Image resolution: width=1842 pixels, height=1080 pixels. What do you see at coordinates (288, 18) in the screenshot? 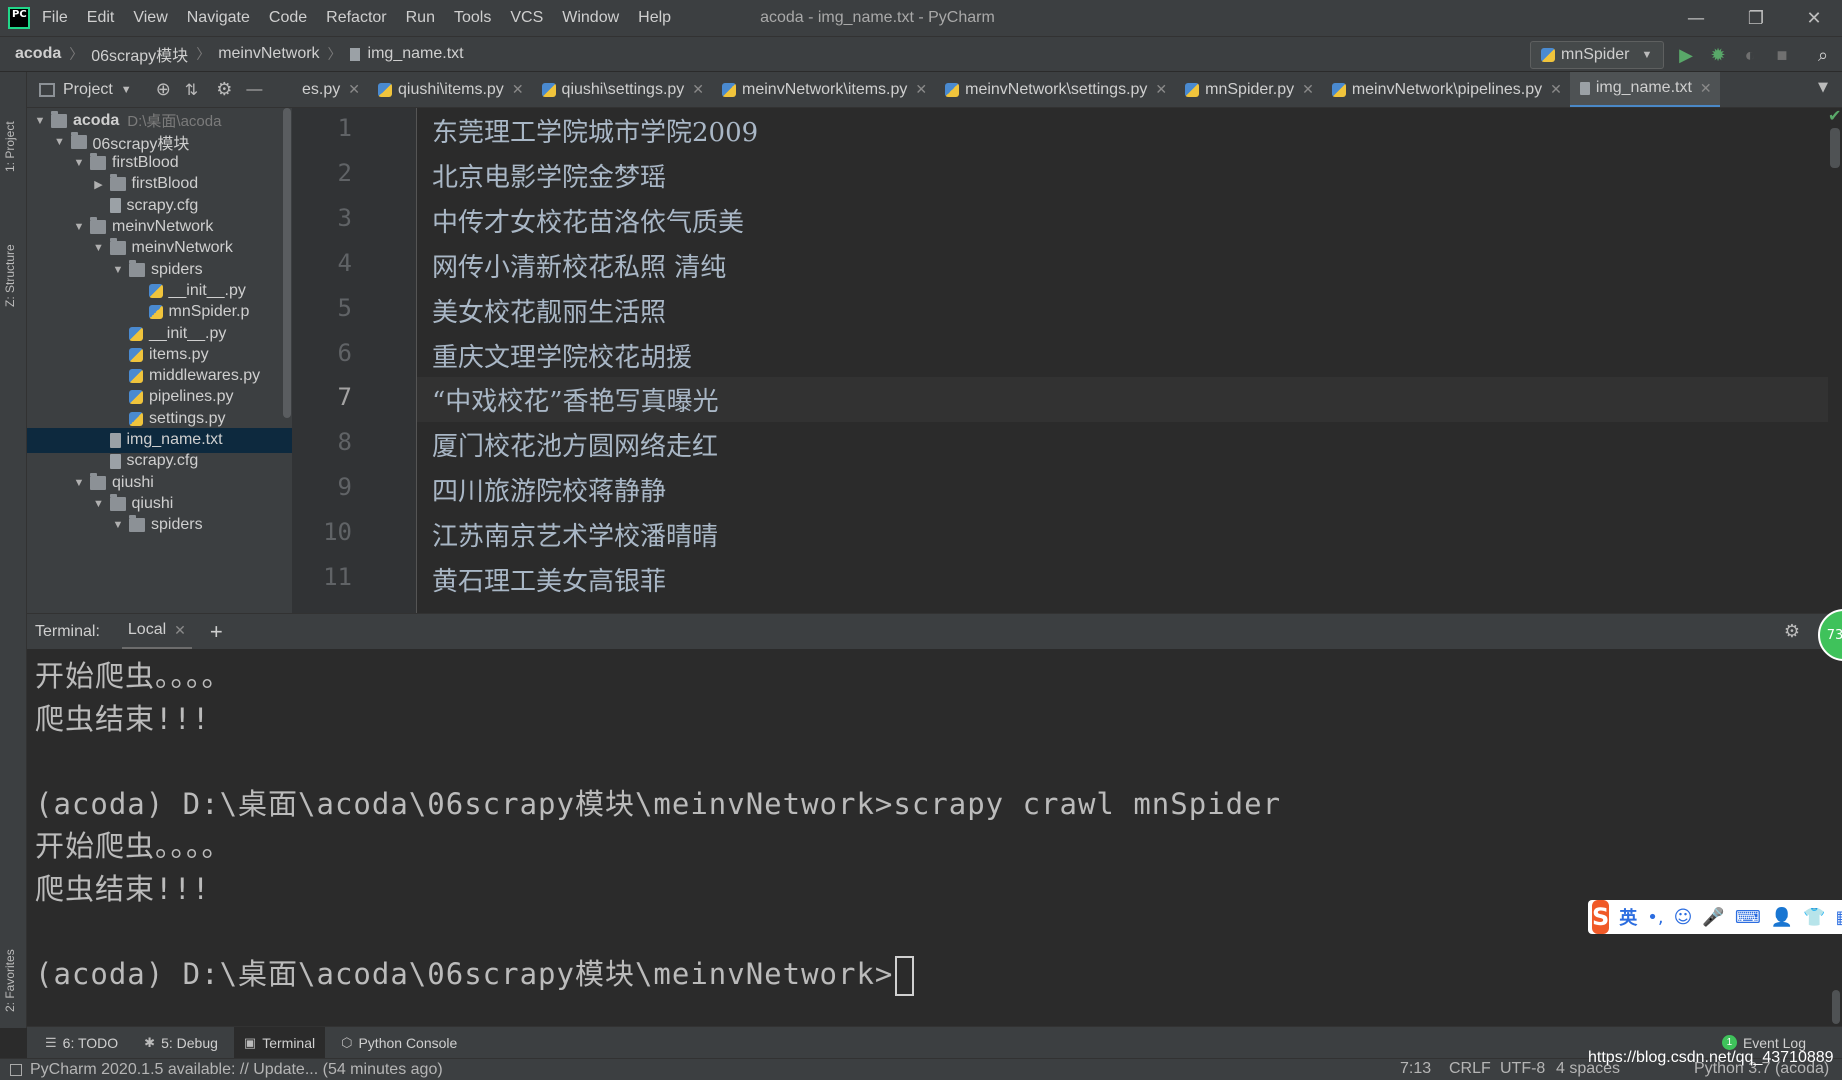
I see `menu-code: Code` at bounding box center [288, 18].